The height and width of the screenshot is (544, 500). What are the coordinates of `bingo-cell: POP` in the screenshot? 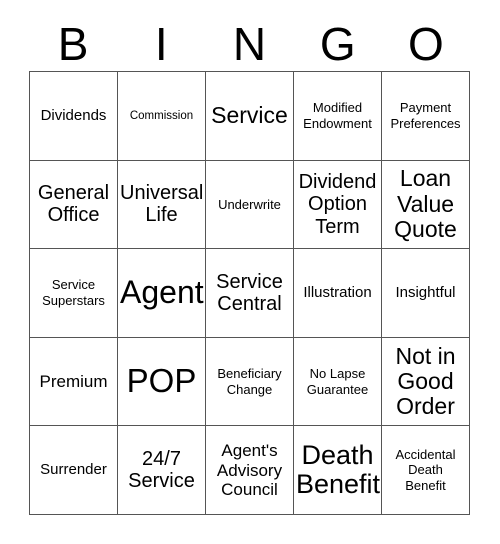 It's located at (162, 382).